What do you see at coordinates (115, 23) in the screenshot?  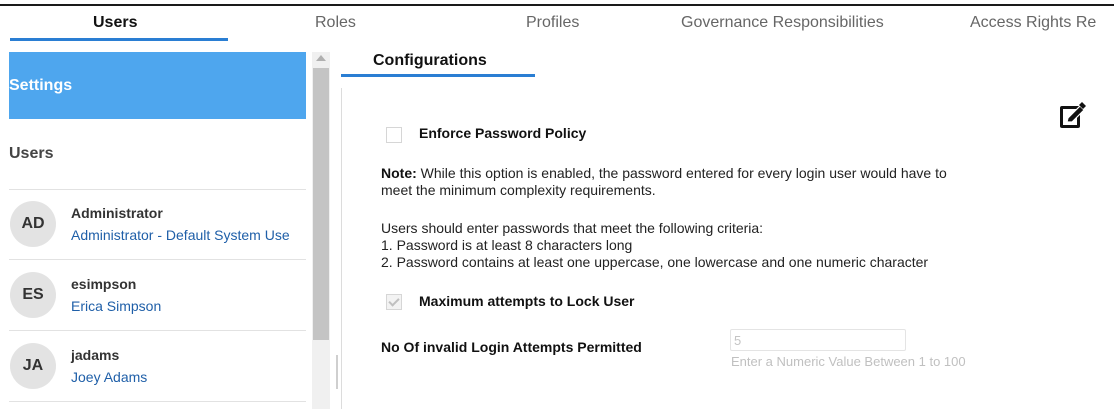 I see `tab-users: Users` at bounding box center [115, 23].